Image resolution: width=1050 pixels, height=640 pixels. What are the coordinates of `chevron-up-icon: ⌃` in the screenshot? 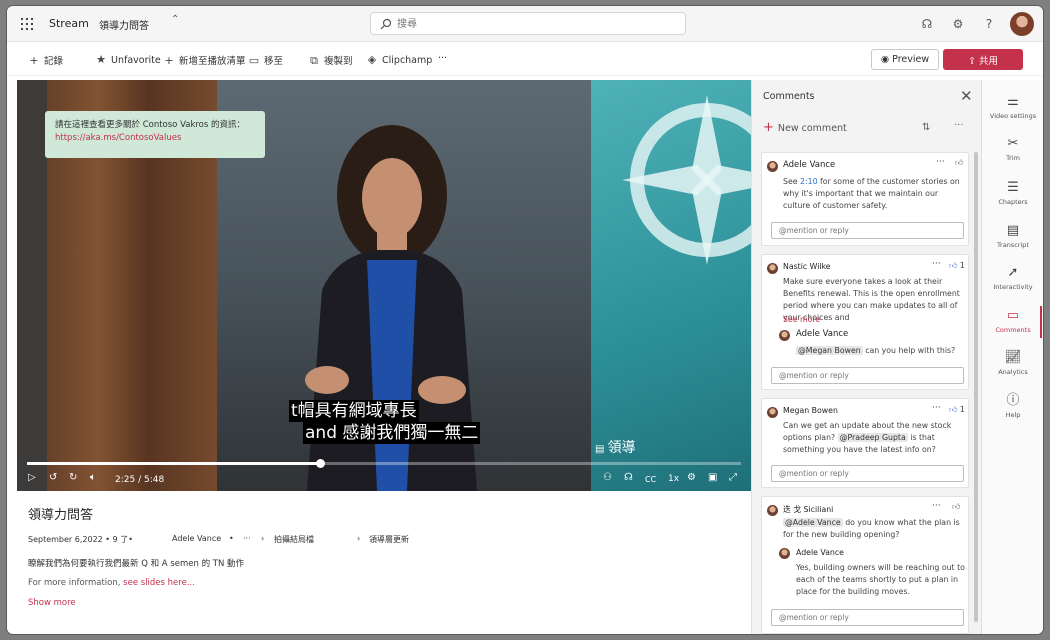 It's located at (175, 19).